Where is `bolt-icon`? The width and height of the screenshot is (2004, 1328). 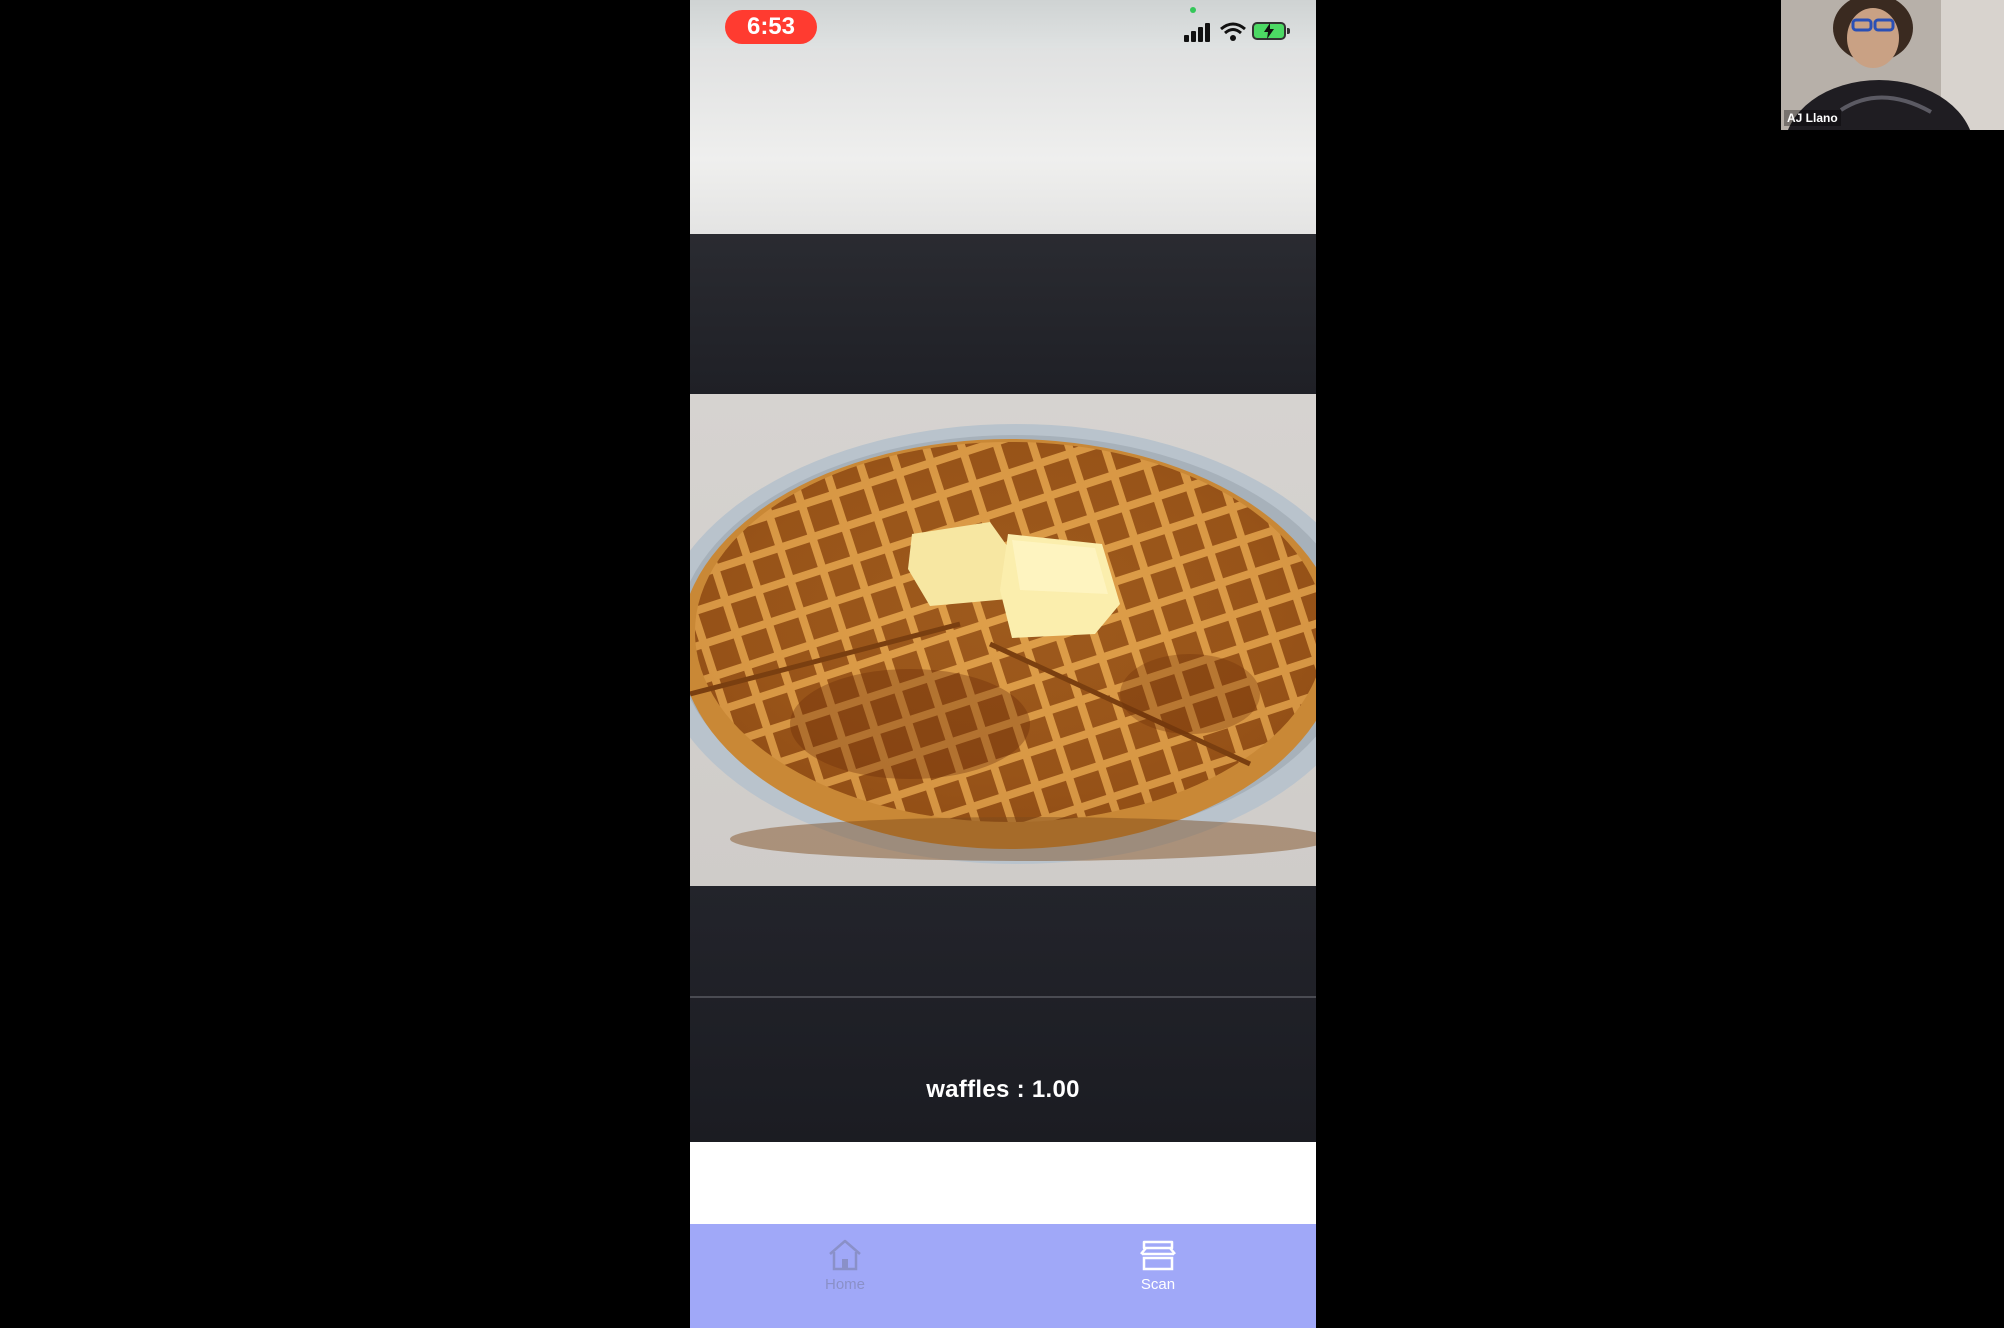
bolt-icon is located at coordinates (1269, 31).